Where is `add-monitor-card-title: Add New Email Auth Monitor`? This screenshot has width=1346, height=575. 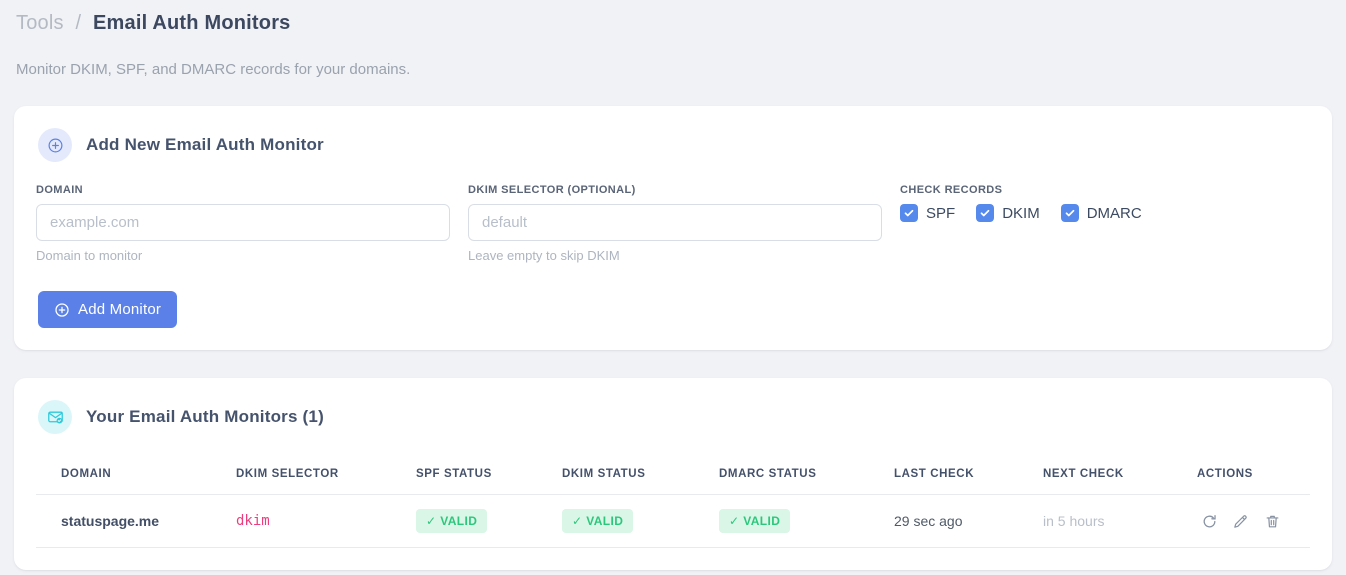
add-monitor-card-title: Add New Email Auth Monitor is located at coordinates (205, 144).